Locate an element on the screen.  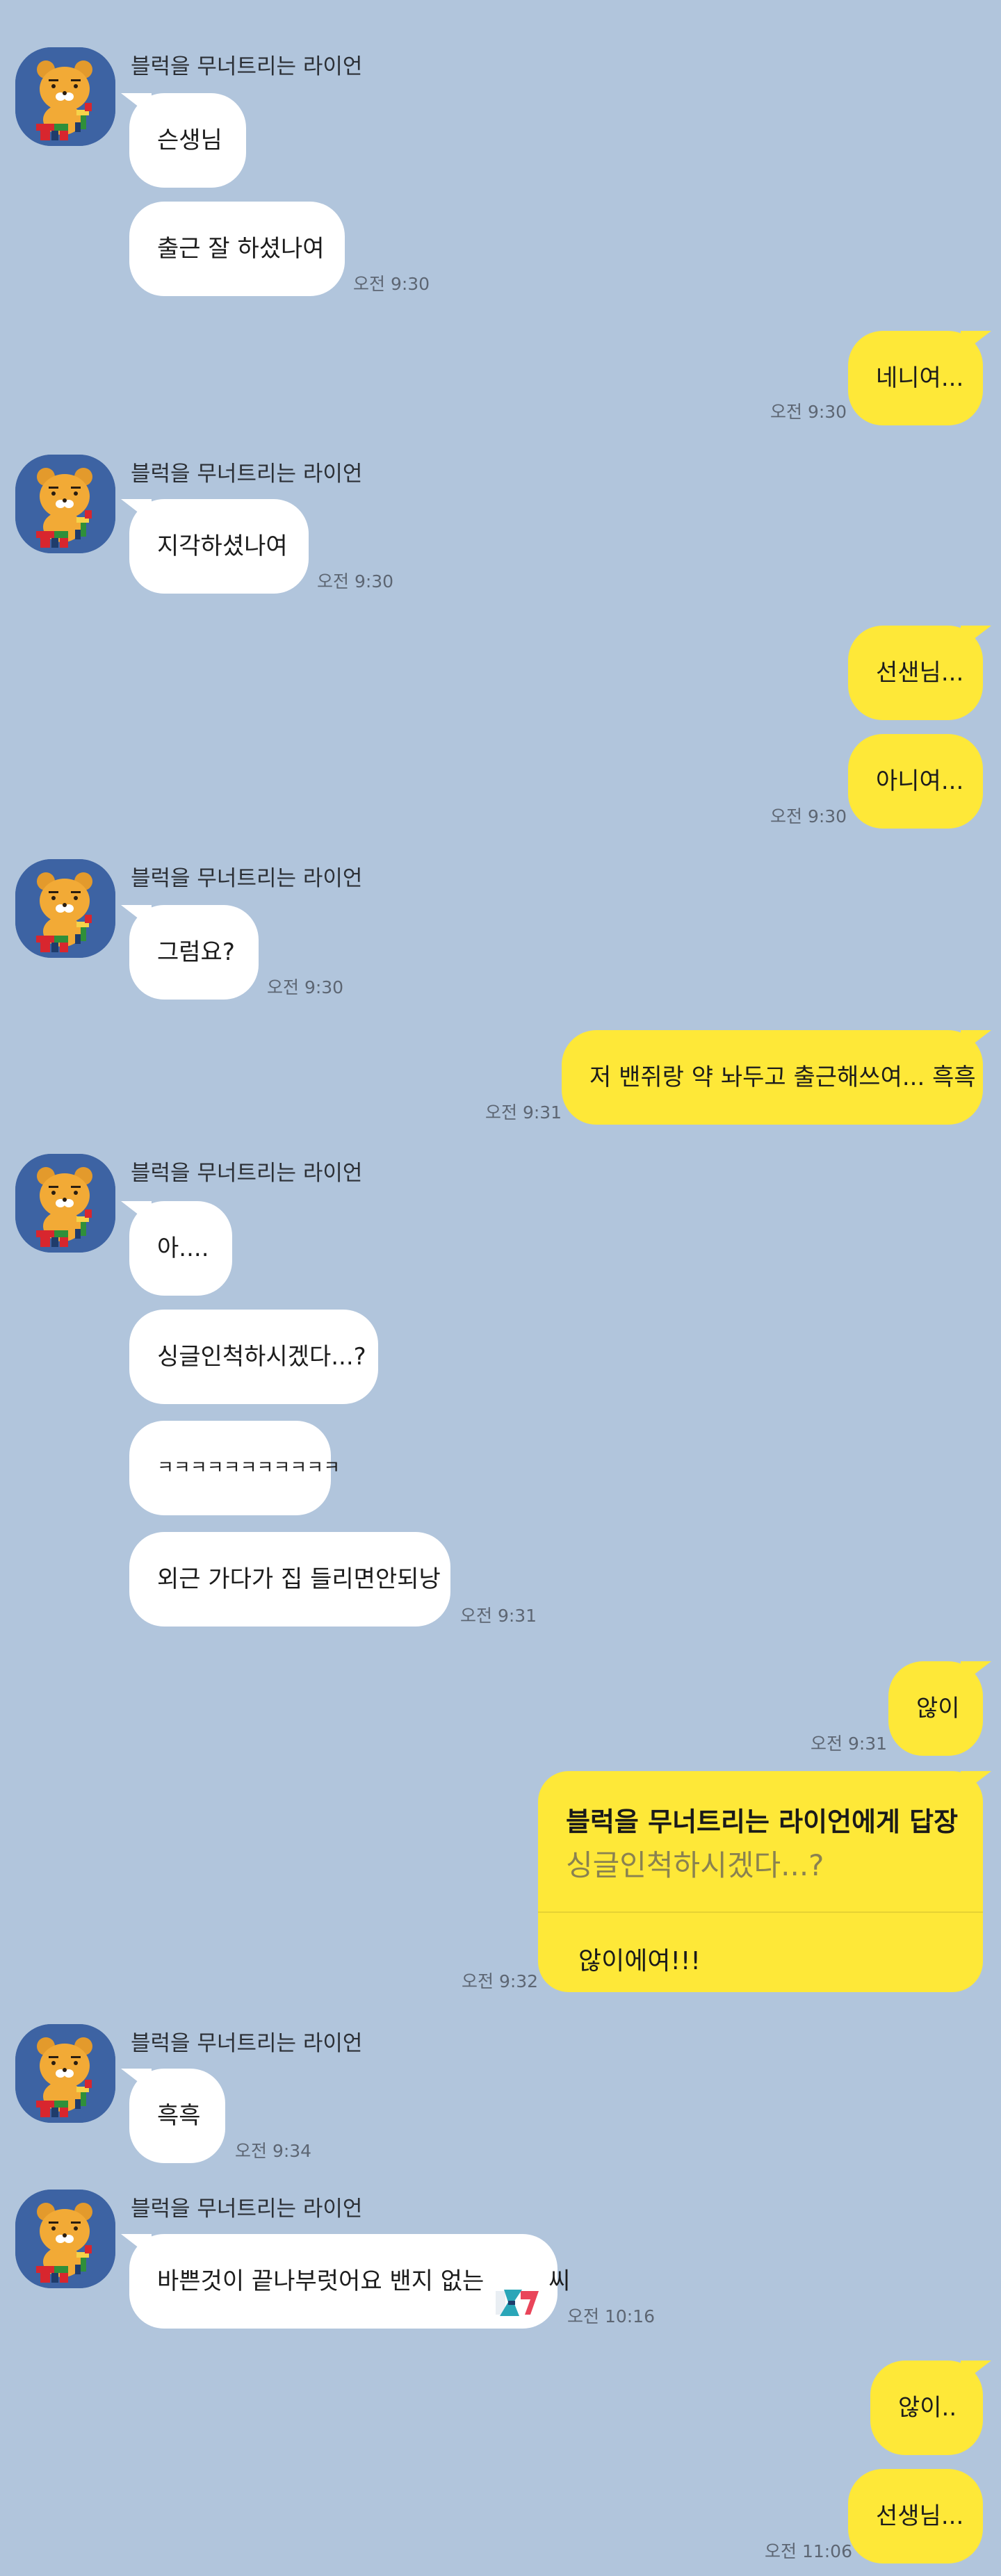
message-text-suffix: 씨 is located at coordinates (559, 2281).